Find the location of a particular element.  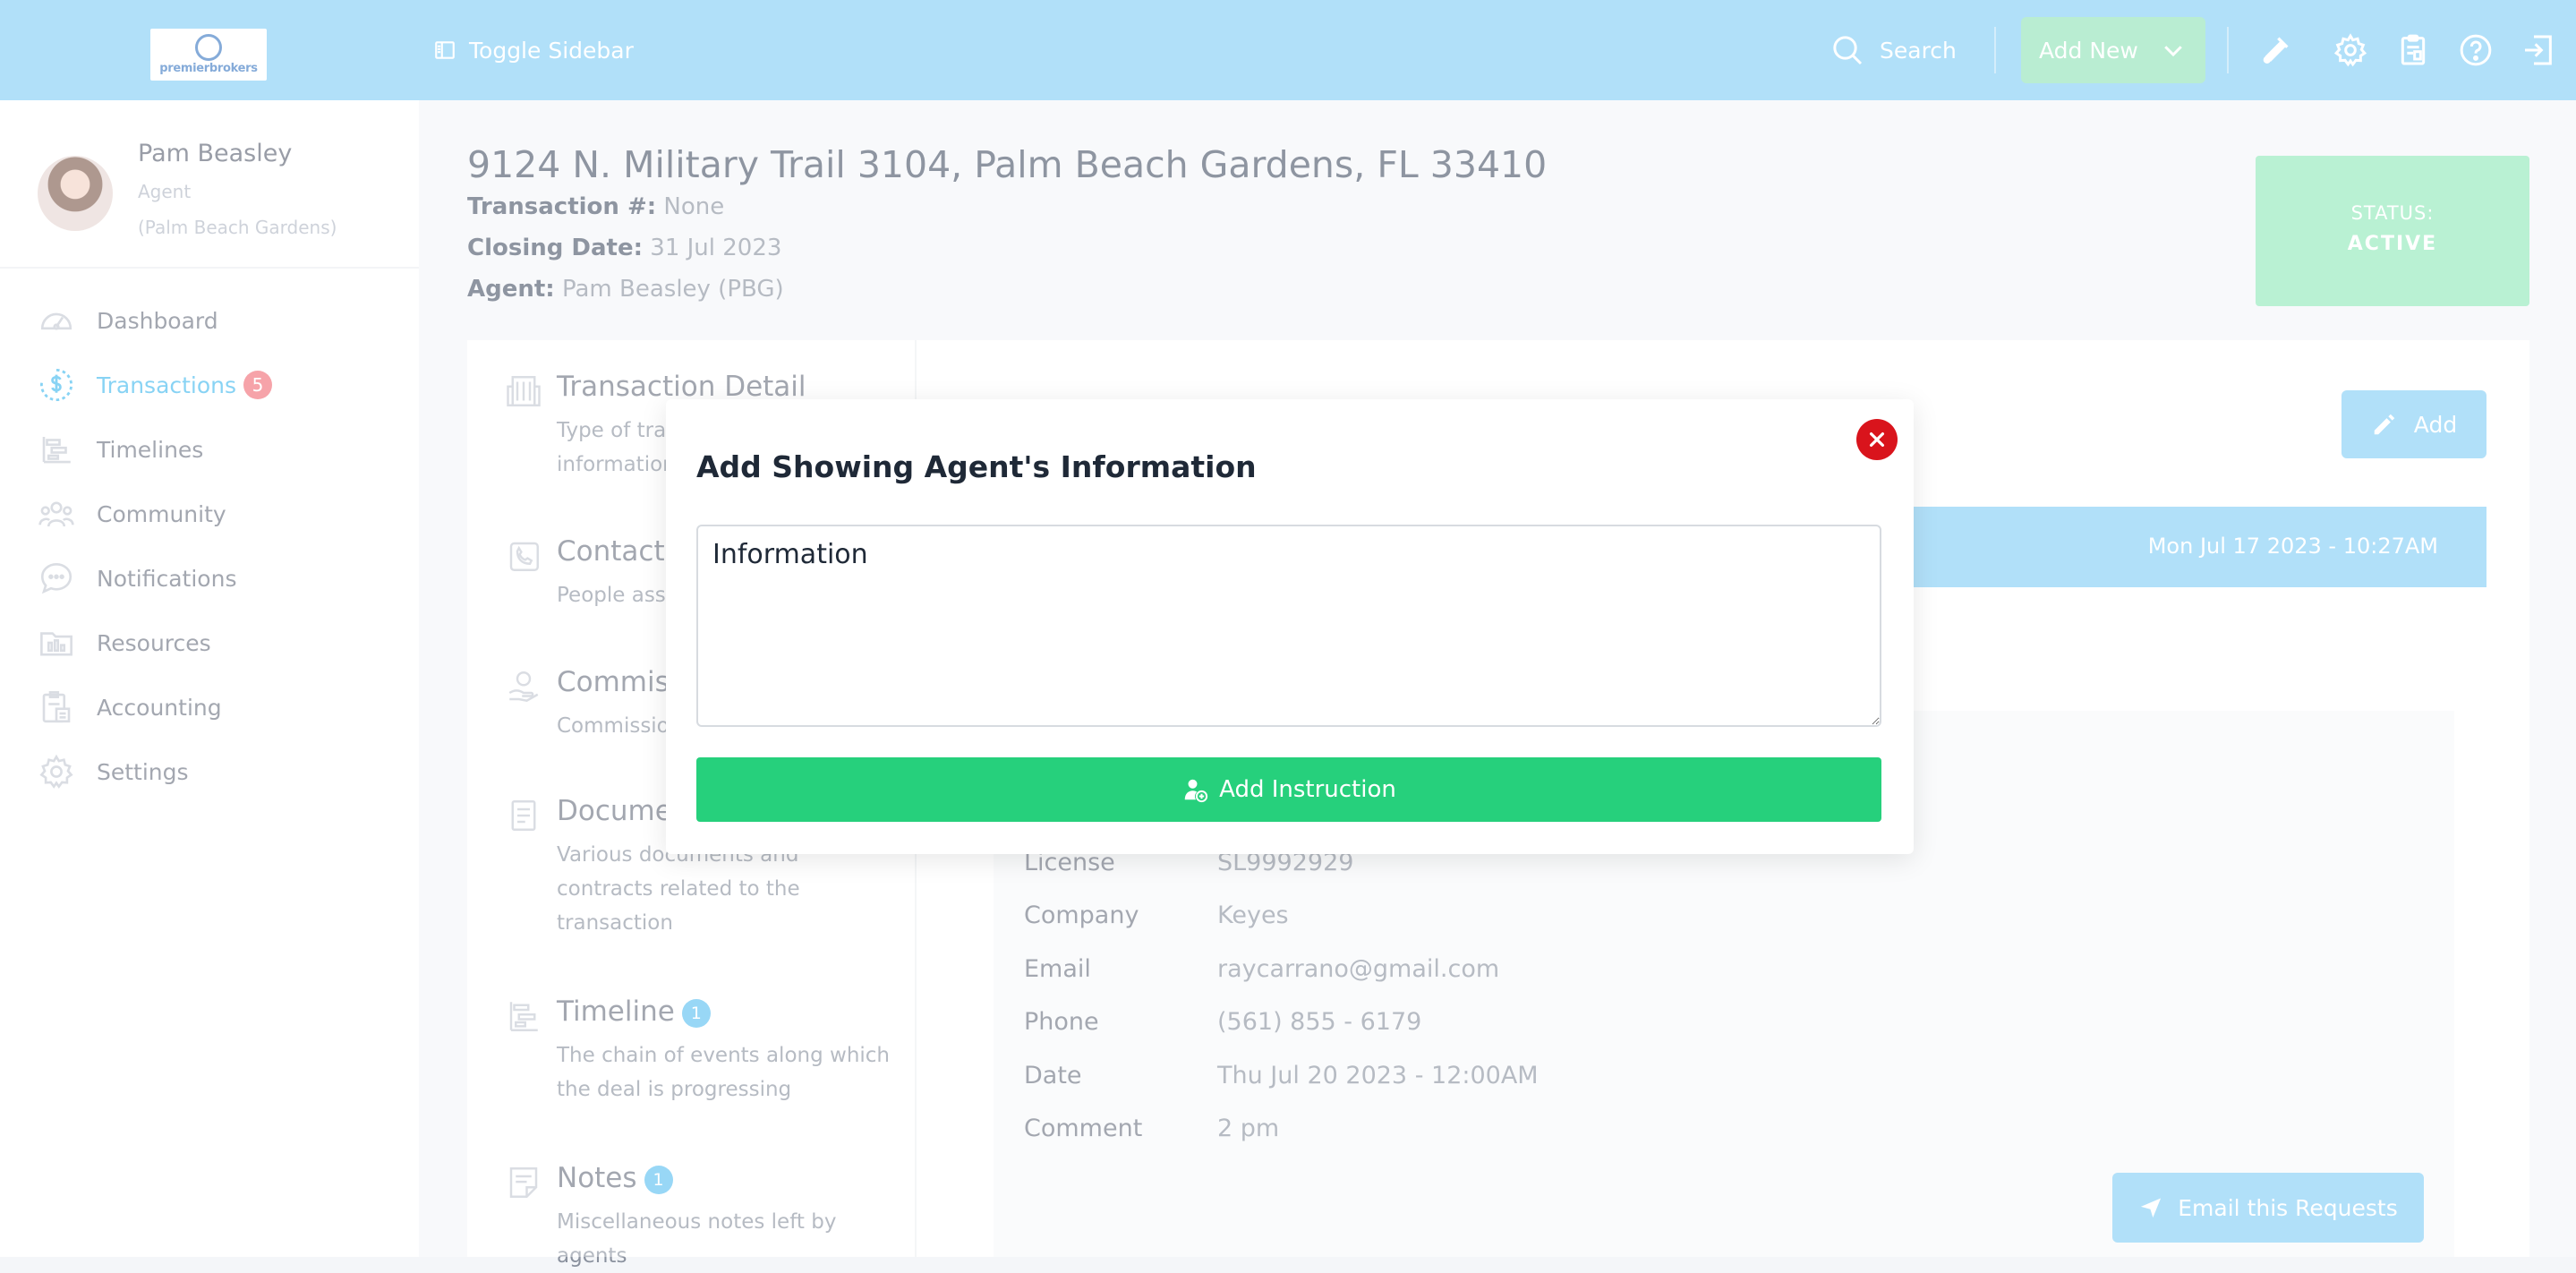

close-icon is located at coordinates (1877, 439).